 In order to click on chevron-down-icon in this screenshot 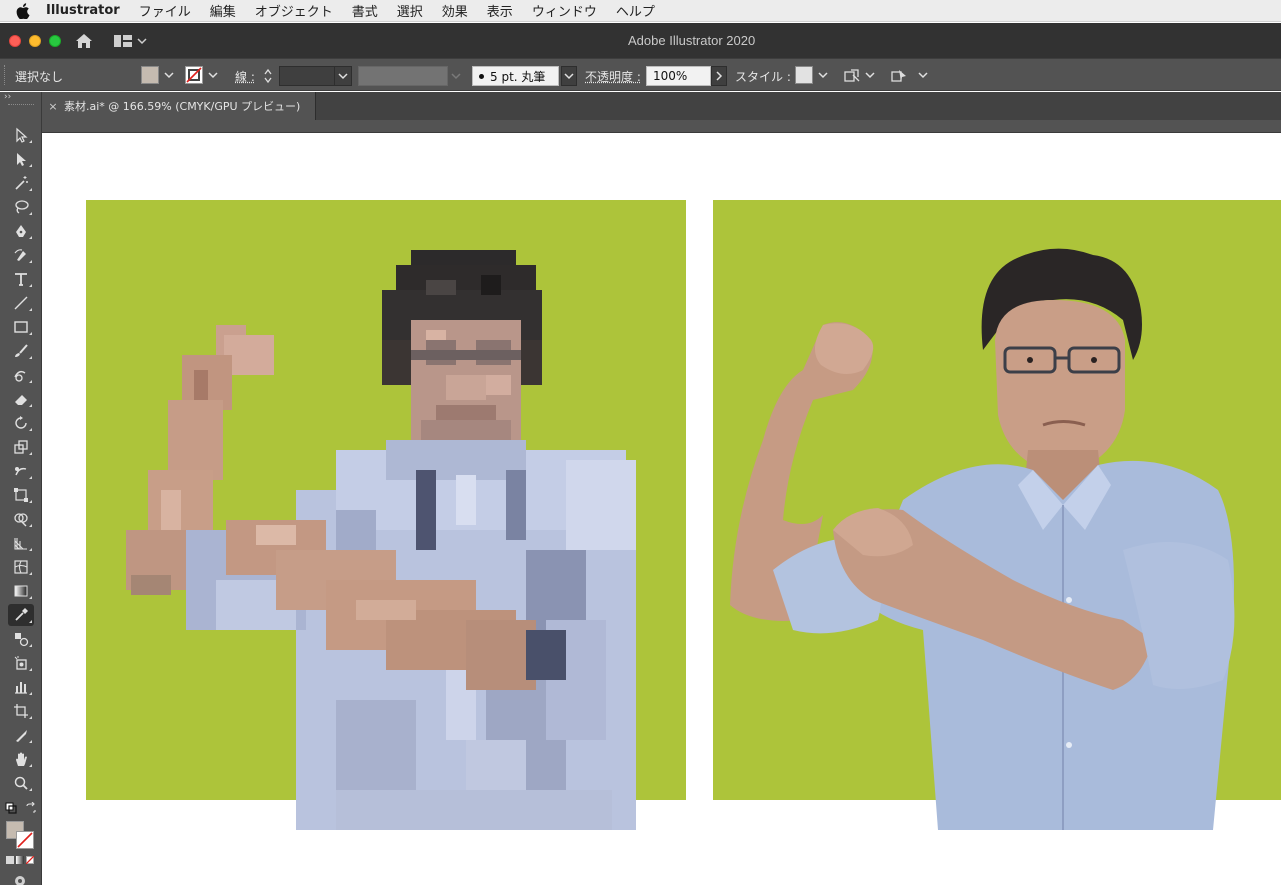, I will do `click(343, 76)`.